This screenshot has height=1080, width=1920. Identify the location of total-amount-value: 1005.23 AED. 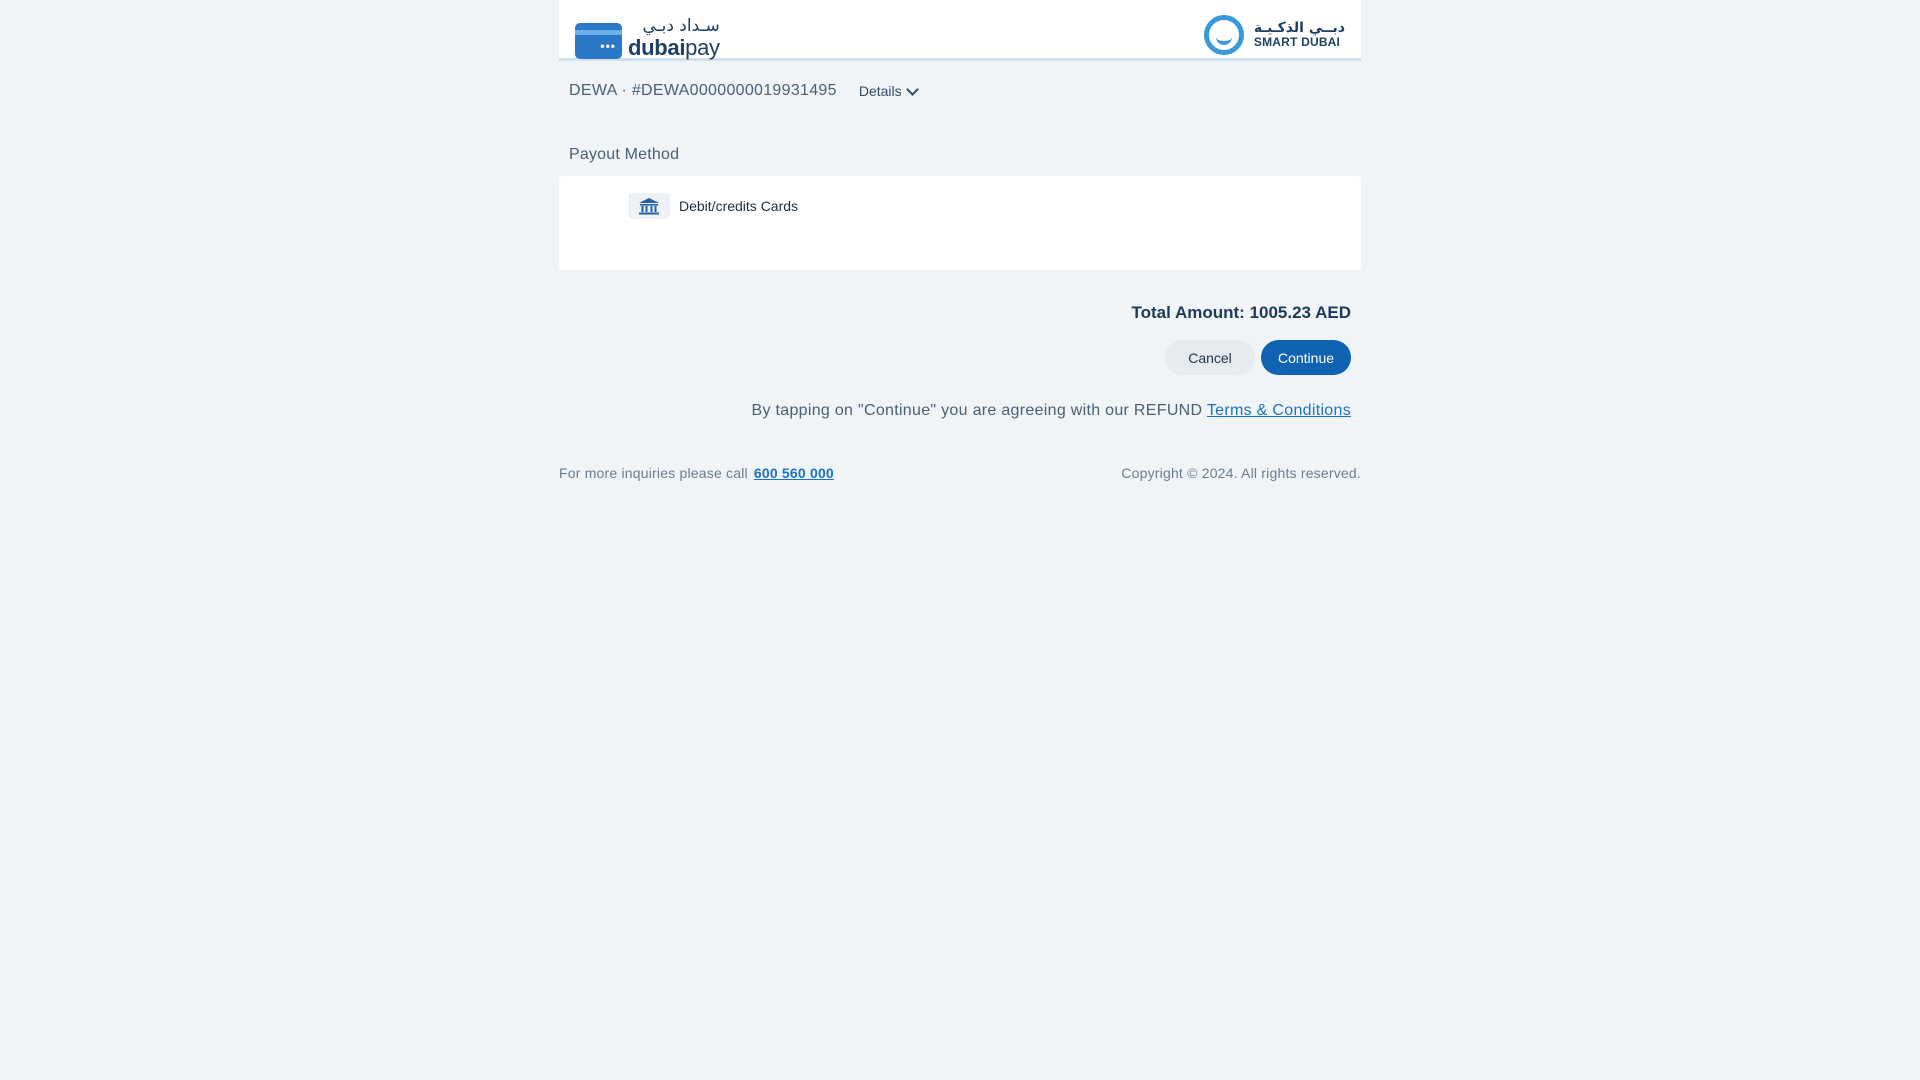
(1300, 312).